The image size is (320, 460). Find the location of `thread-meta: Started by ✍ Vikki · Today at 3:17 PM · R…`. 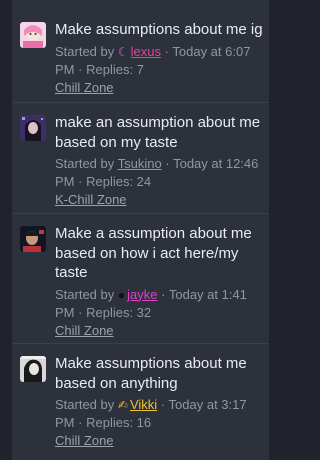

thread-meta: Started by ✍ Vikki · Today at 3:17 PM · R… is located at coordinates (159, 414).